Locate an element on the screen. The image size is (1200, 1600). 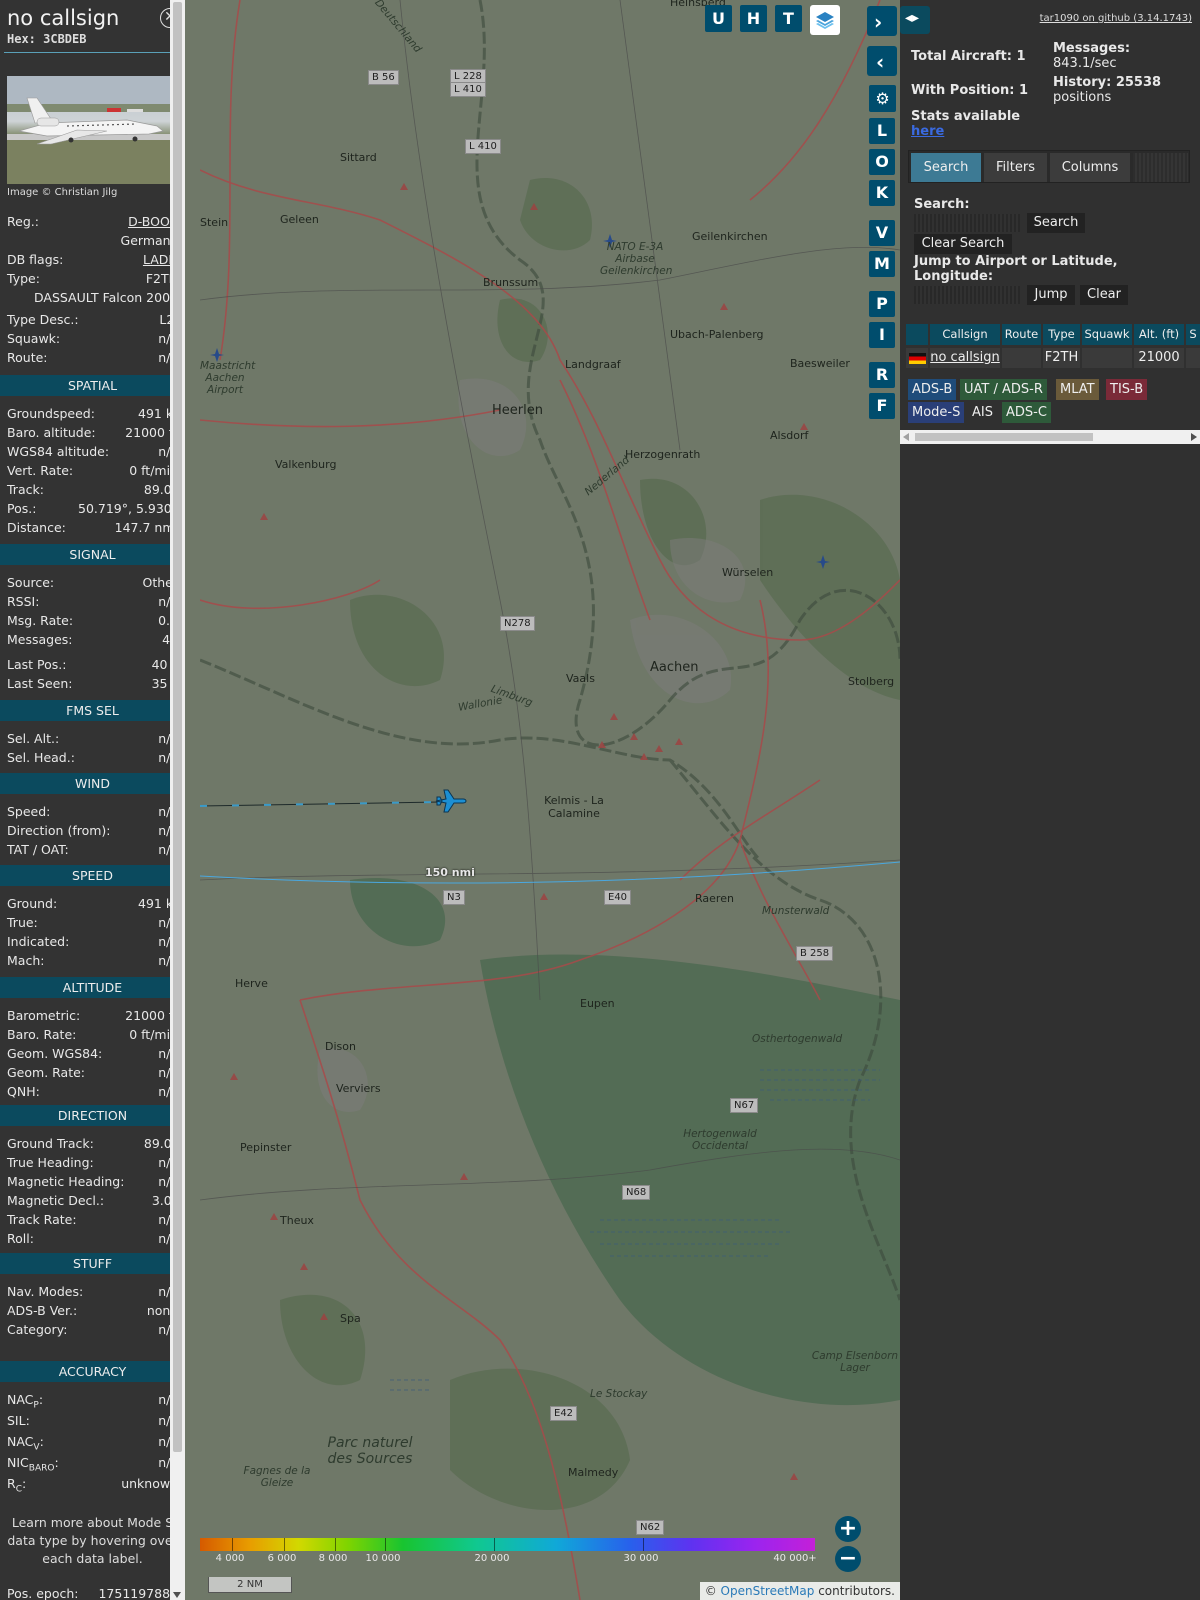
info-label: Source: is located at coordinates (30, 582).